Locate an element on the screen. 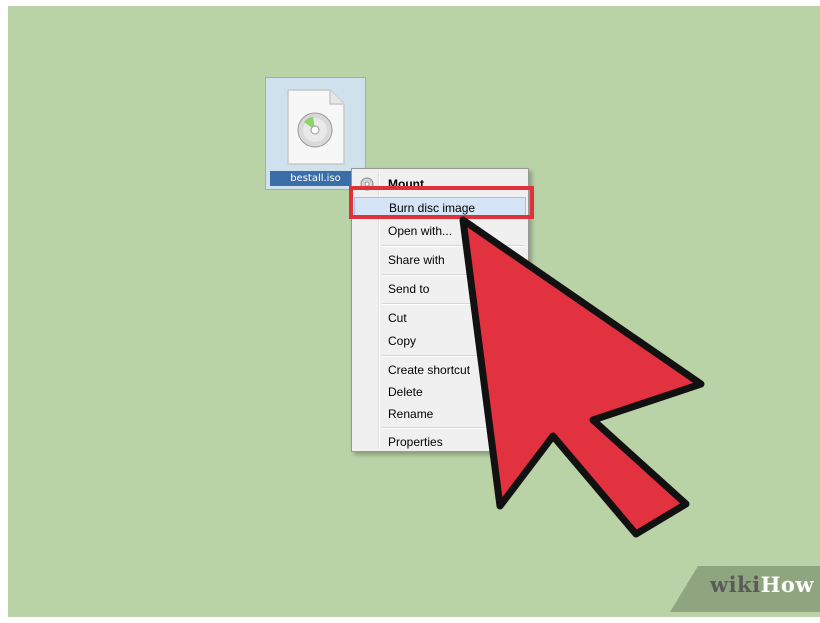 The width and height of the screenshot is (820, 623). watermark-wiki: wiki is located at coordinates (735, 584).